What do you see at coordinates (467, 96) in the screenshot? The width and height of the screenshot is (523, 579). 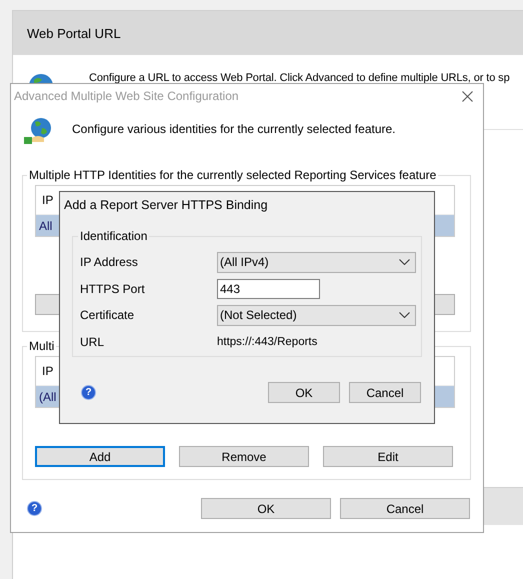 I see `close-icon` at bounding box center [467, 96].